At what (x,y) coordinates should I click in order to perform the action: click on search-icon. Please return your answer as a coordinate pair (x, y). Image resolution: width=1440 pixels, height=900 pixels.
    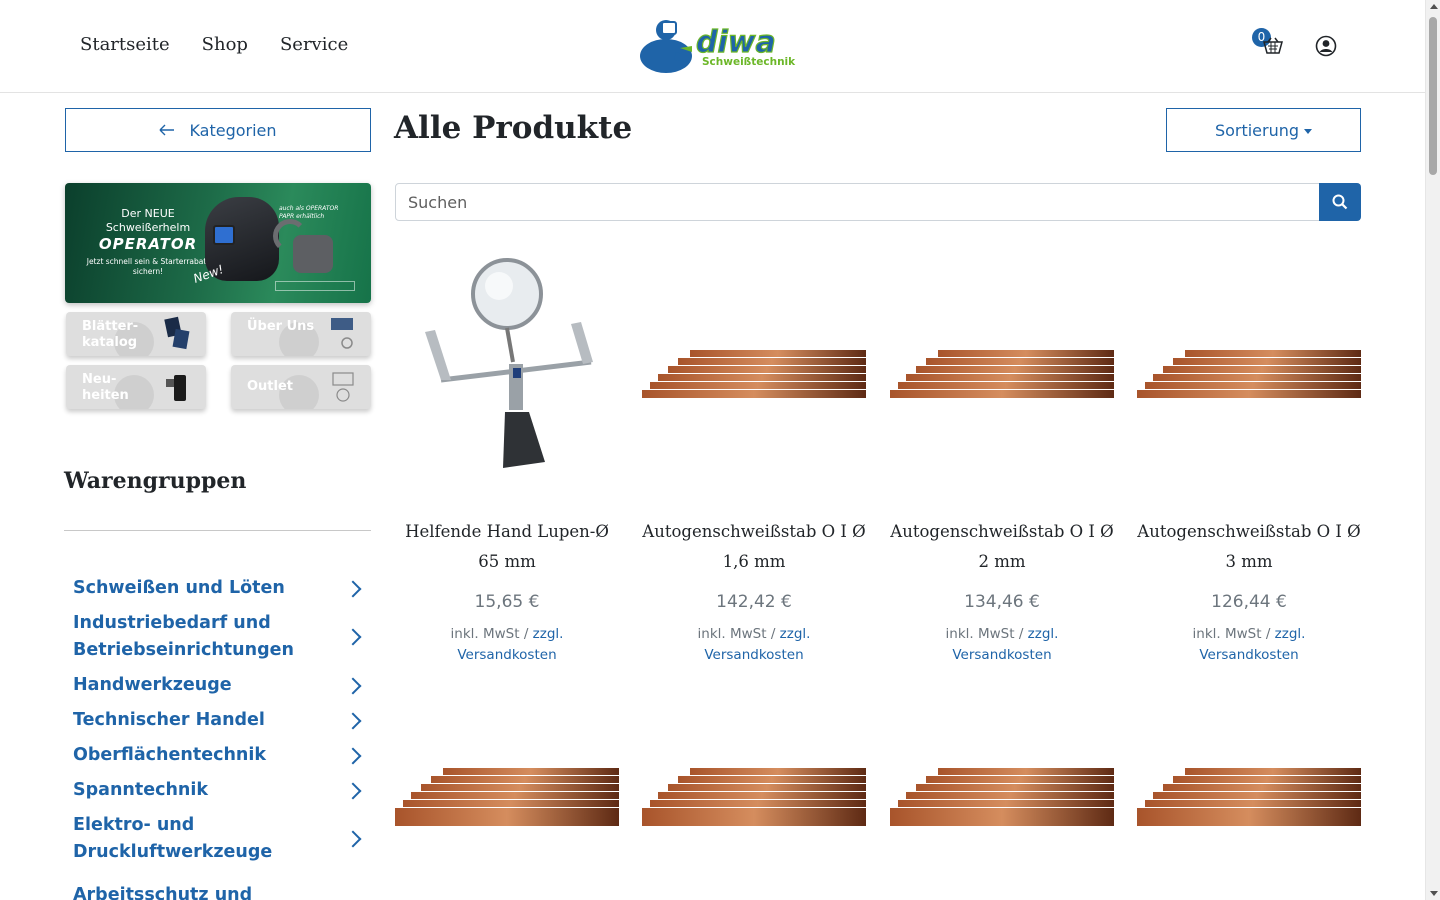
    Looking at the image, I should click on (1340, 202).